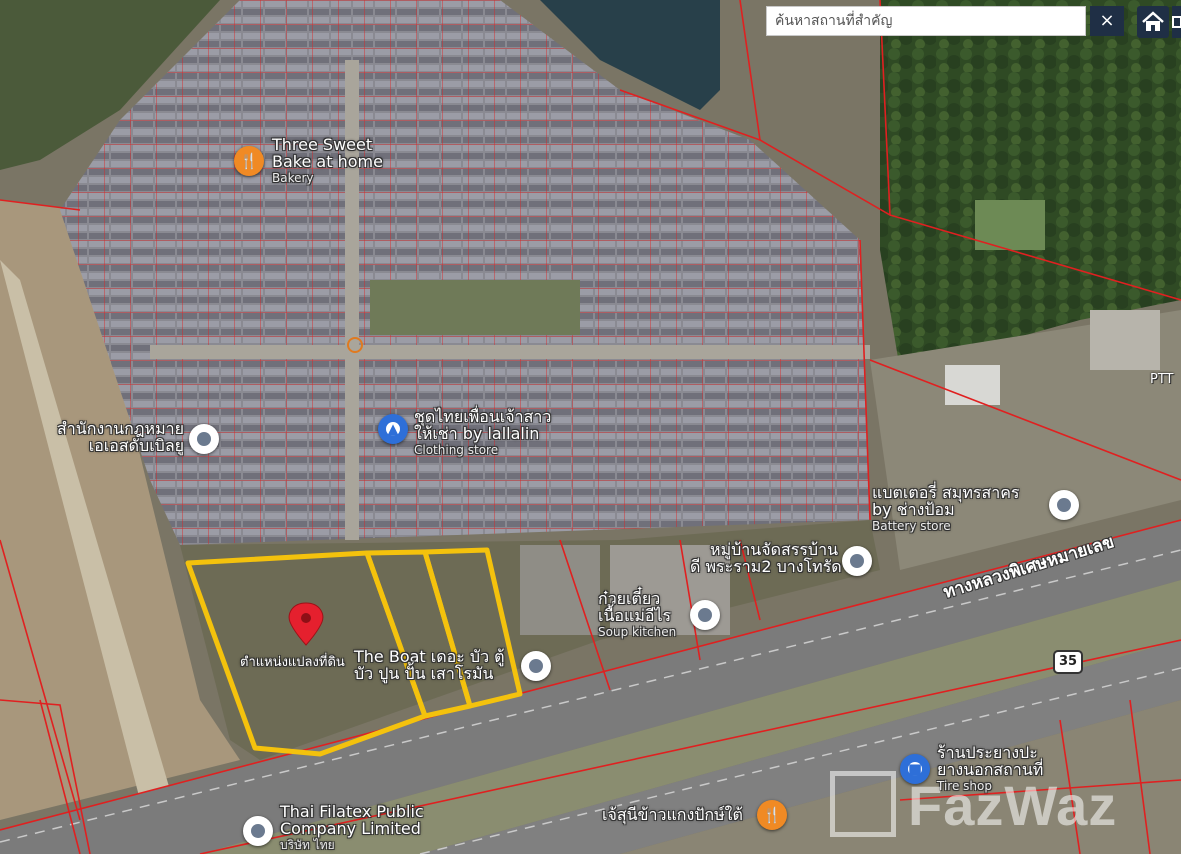 The image size is (1181, 854). I want to click on shopping-bag-icon: ▲, so click(393, 429).